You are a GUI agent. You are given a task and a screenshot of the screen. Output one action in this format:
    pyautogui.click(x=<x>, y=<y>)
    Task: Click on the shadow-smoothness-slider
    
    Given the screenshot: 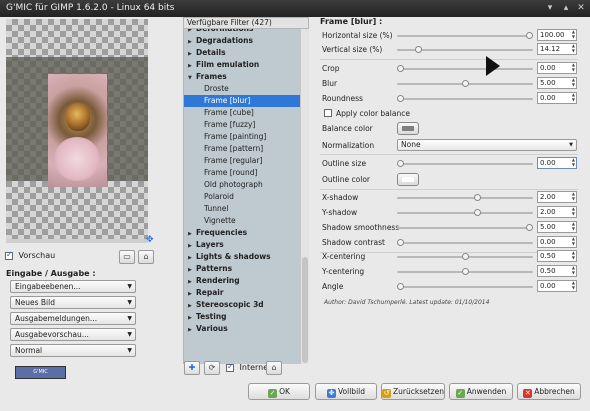 What is the action you would take?
    pyautogui.click(x=465, y=227)
    